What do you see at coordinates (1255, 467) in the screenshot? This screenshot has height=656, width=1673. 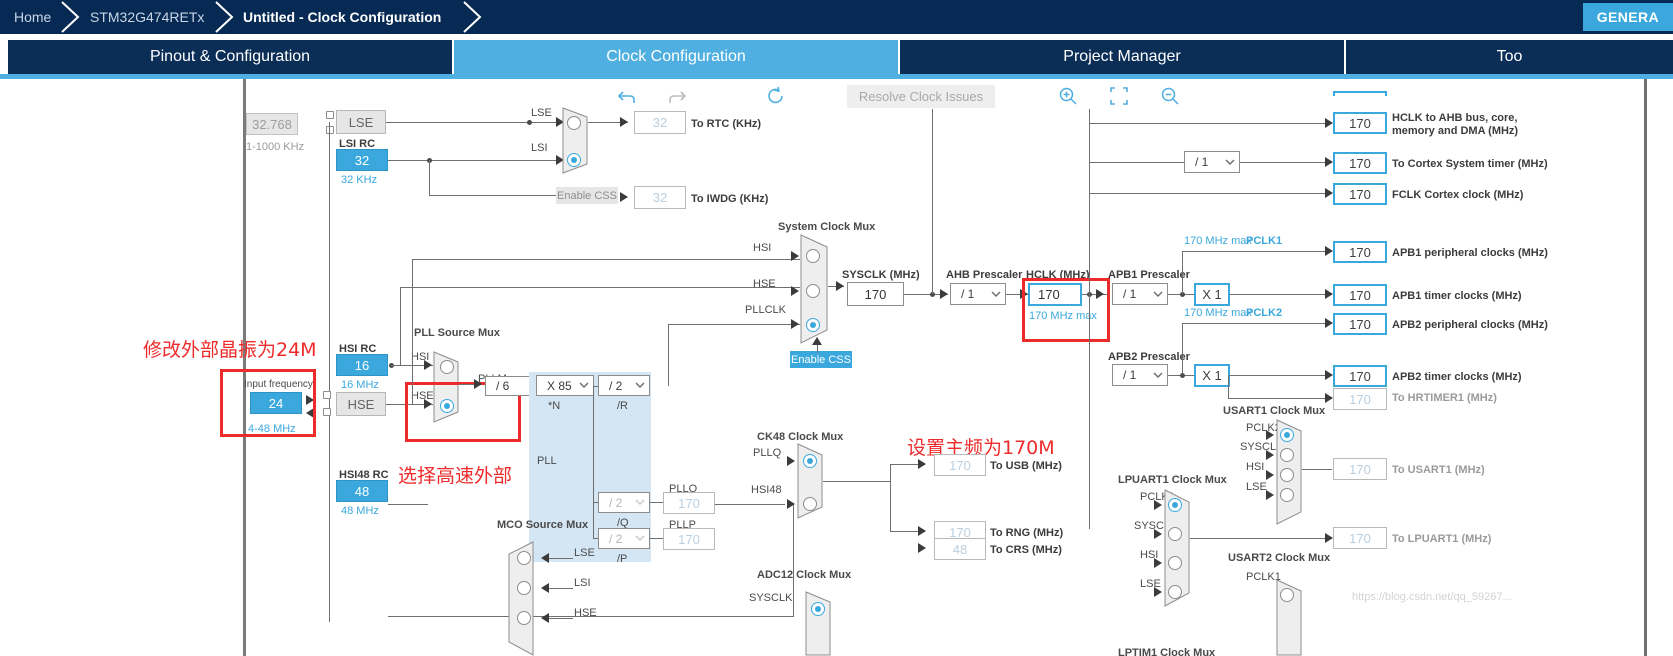 I see `usart1-input-hsi-label: HSI` at bounding box center [1255, 467].